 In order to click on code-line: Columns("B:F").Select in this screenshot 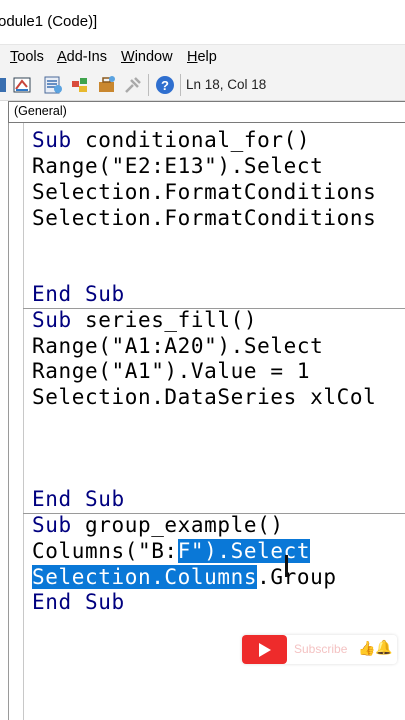, I will do `click(171, 551)`.